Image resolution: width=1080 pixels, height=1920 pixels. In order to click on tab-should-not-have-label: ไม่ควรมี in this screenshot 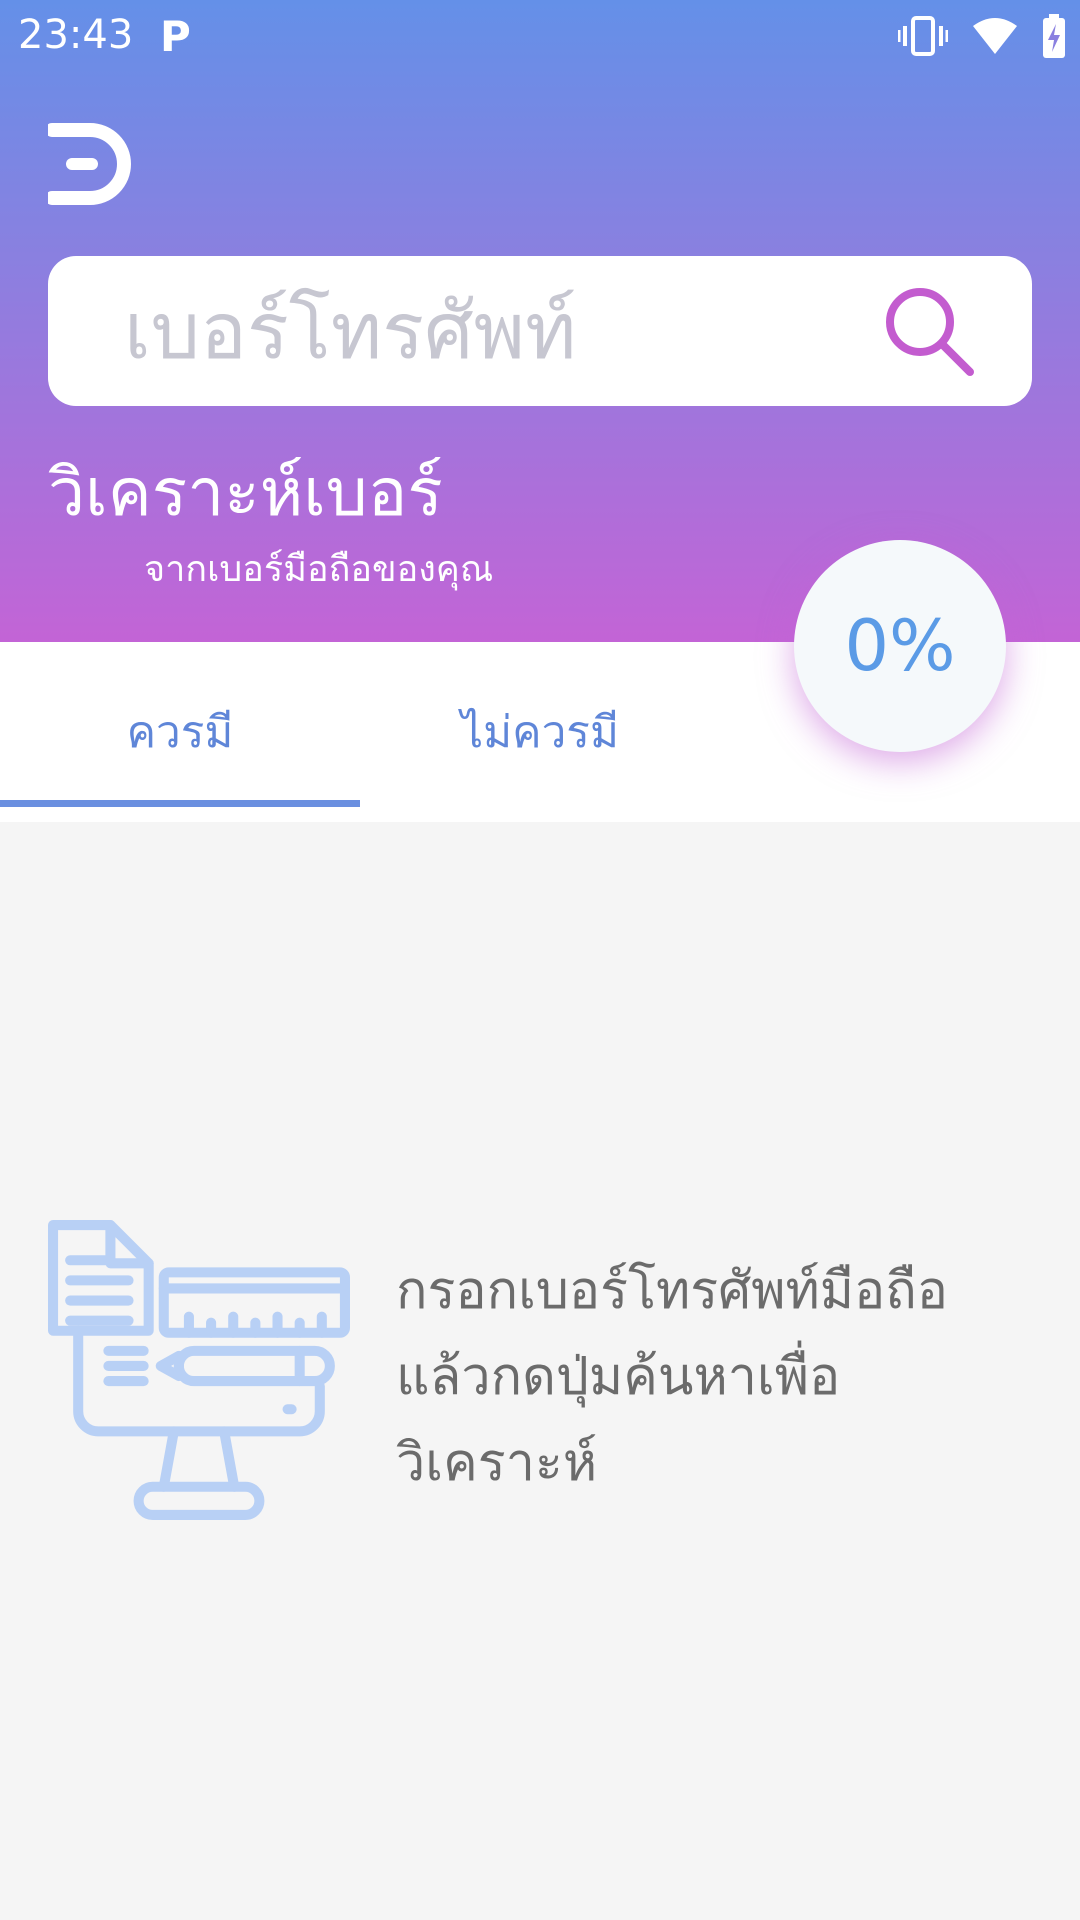, I will do `click(540, 732)`.